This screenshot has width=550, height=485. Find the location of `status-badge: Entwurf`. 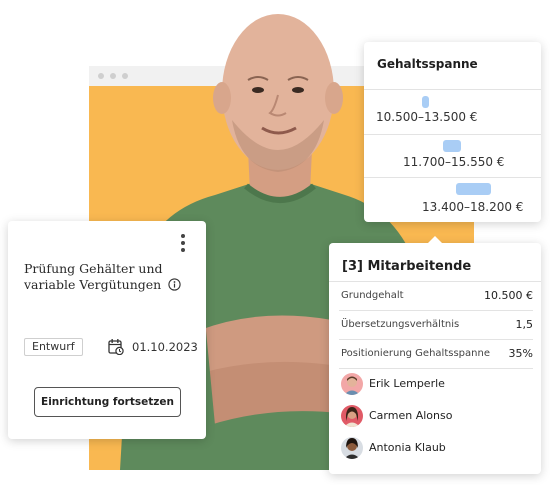

status-badge: Entwurf is located at coordinates (53, 347).